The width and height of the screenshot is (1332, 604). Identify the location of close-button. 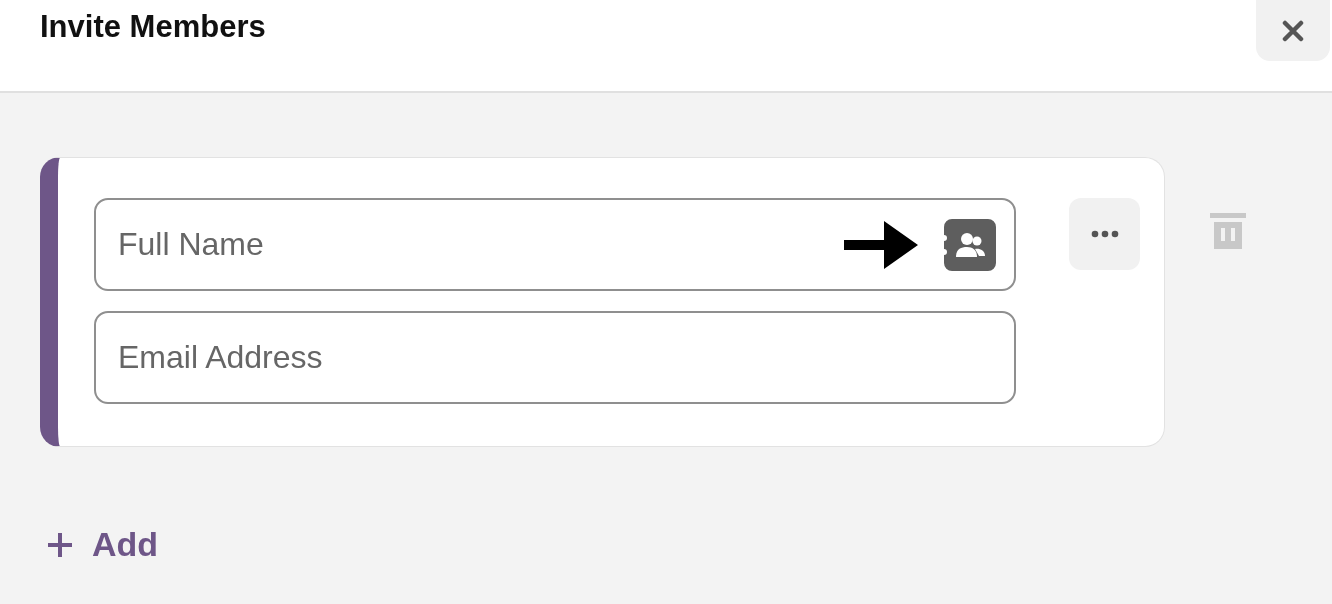
(1293, 30).